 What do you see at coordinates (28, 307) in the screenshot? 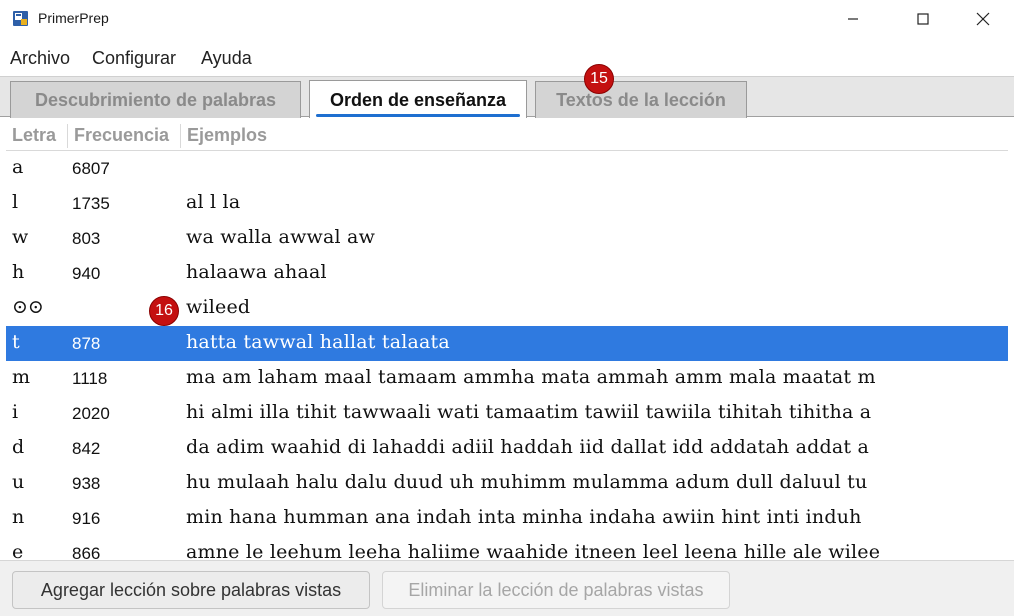
I see `letter-cell: ⊙⊙` at bounding box center [28, 307].